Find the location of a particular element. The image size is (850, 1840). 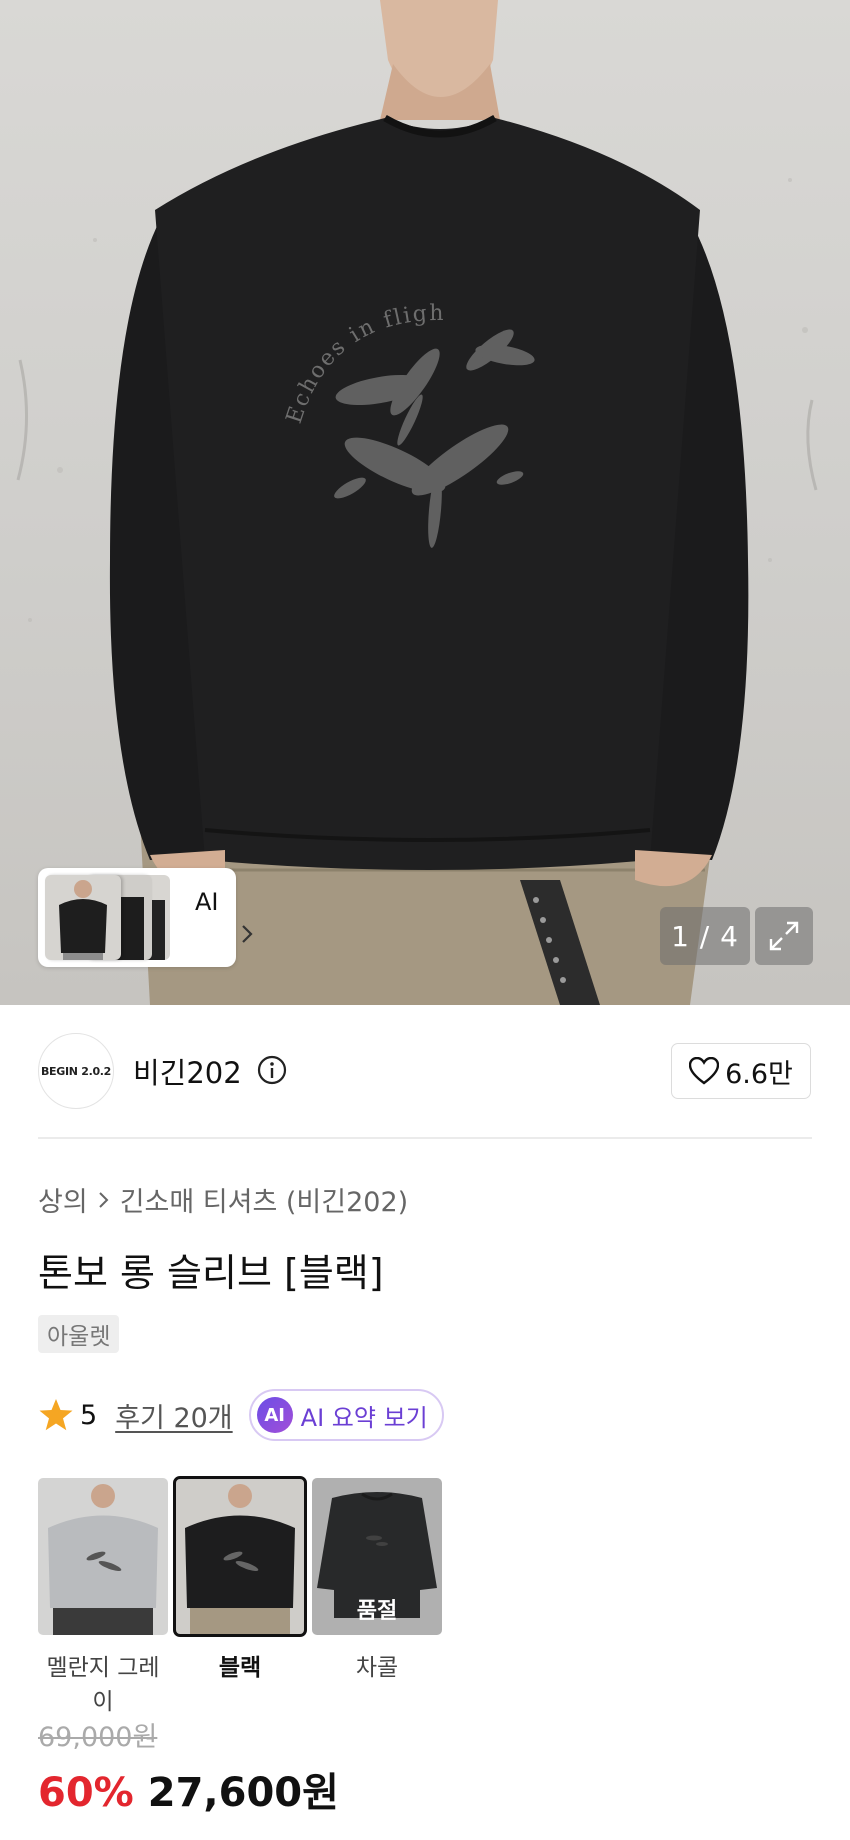

rating-row: 5 후기 20개 AI AI 요약 보기 is located at coordinates (241, 1415).